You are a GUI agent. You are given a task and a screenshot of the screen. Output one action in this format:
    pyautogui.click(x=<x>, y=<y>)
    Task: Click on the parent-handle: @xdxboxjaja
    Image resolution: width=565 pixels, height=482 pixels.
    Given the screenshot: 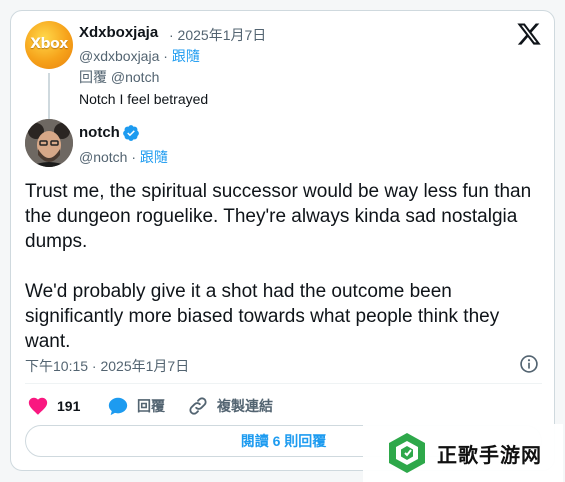 What is the action you would take?
    pyautogui.click(x=119, y=56)
    